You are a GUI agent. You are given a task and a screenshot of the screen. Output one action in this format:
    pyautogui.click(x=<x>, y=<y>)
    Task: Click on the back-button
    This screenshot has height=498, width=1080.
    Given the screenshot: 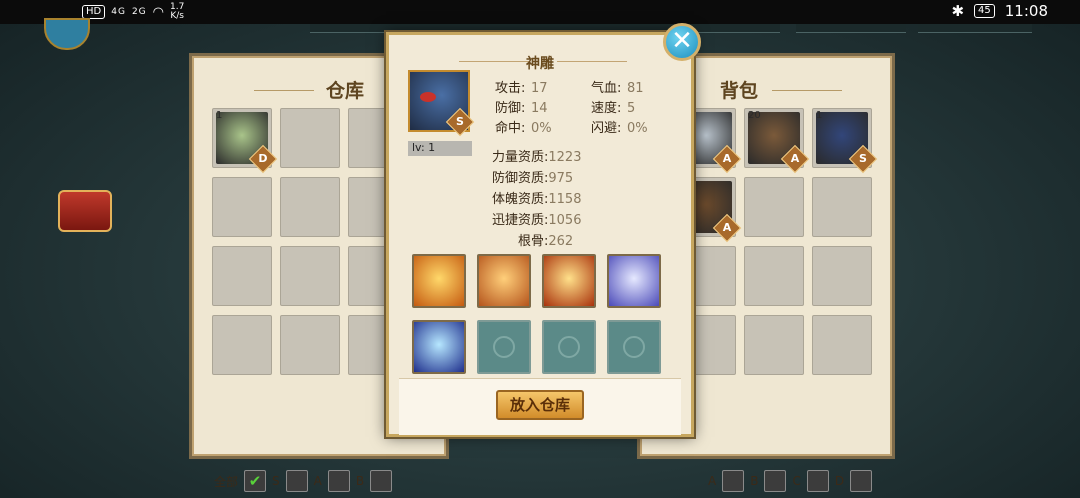 What is the action you would take?
    pyautogui.click(x=67, y=34)
    